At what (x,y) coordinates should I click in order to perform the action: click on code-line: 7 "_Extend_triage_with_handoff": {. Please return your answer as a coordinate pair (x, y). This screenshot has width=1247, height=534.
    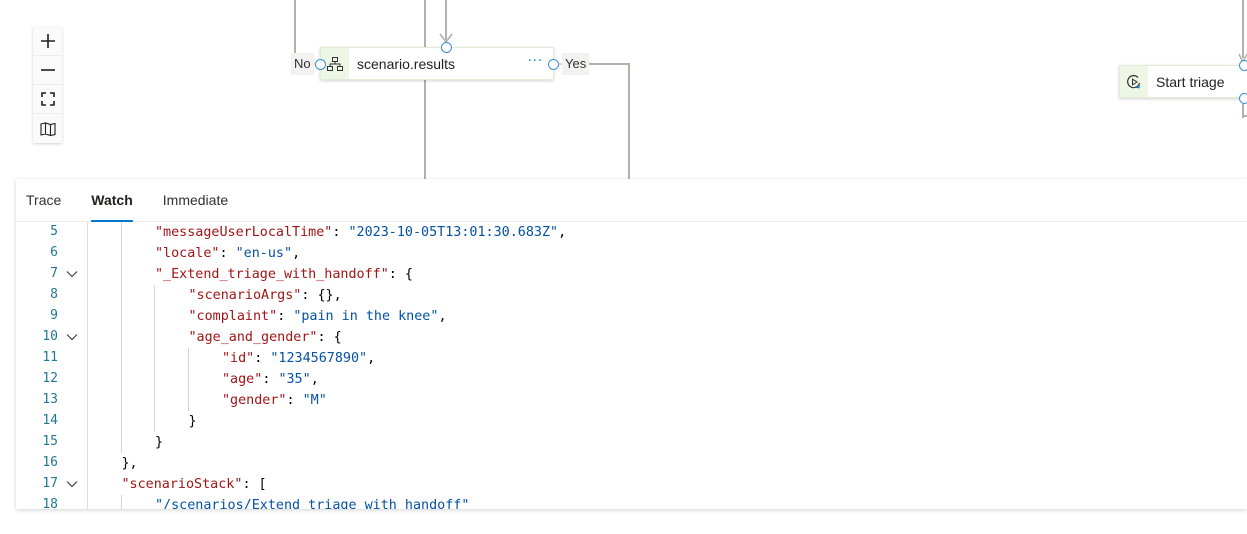
    Looking at the image, I should click on (631, 274).